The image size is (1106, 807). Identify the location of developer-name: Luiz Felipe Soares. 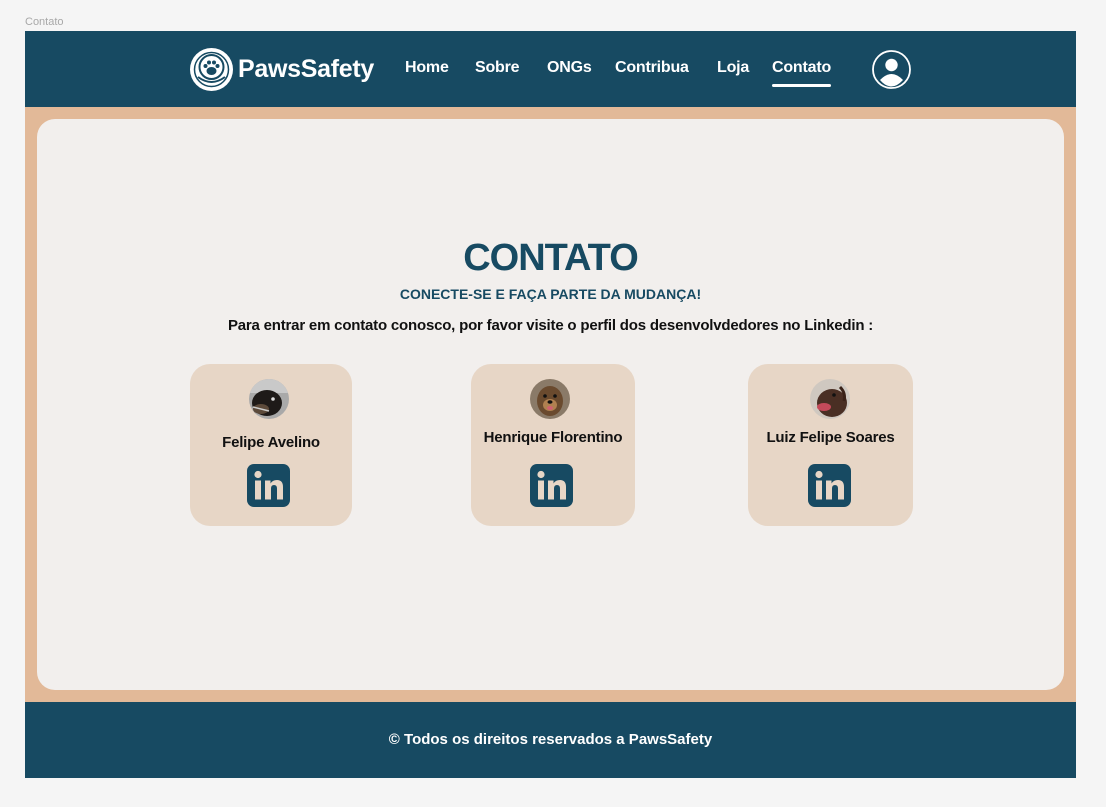
(830, 437).